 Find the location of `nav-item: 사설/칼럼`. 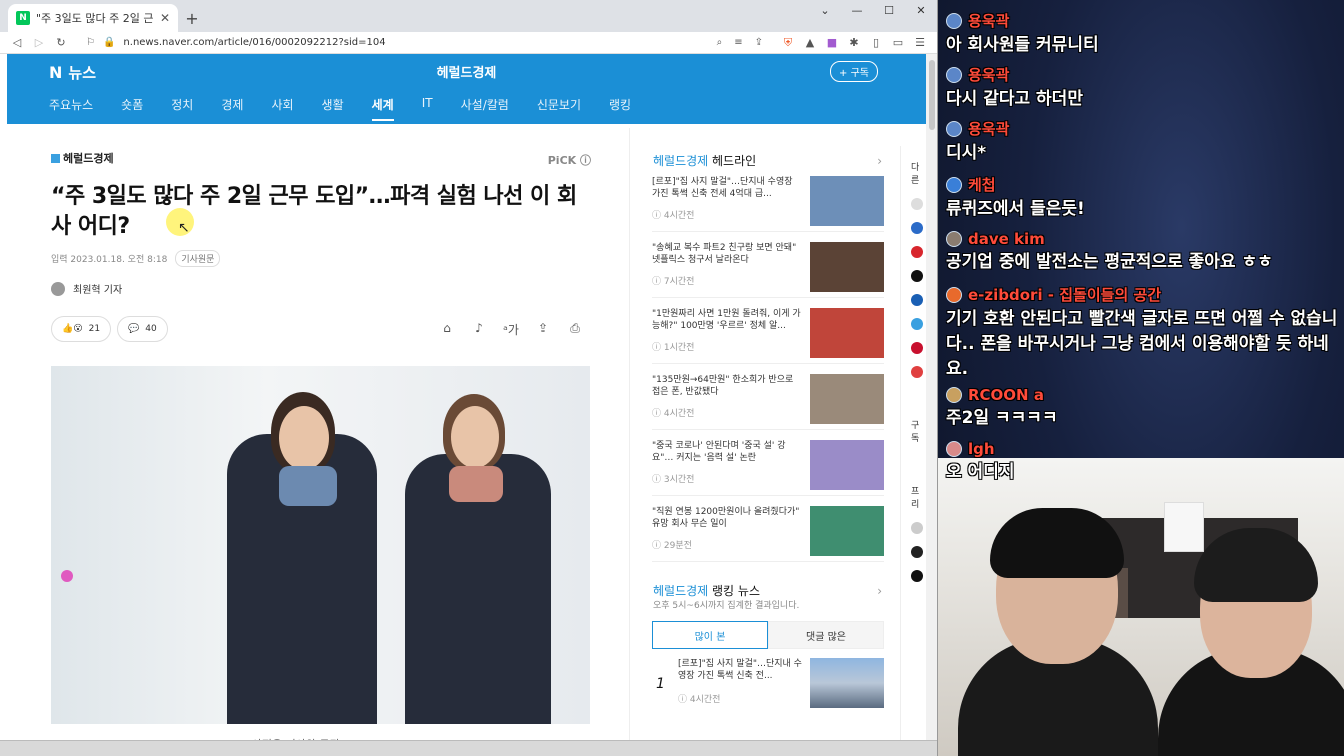

nav-item: 사설/칼럼 is located at coordinates (485, 108).